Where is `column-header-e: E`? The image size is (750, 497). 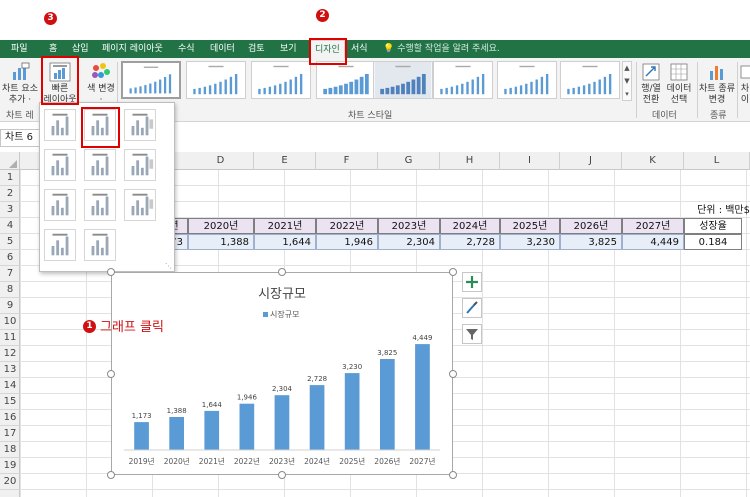 column-header-e: E is located at coordinates (285, 161).